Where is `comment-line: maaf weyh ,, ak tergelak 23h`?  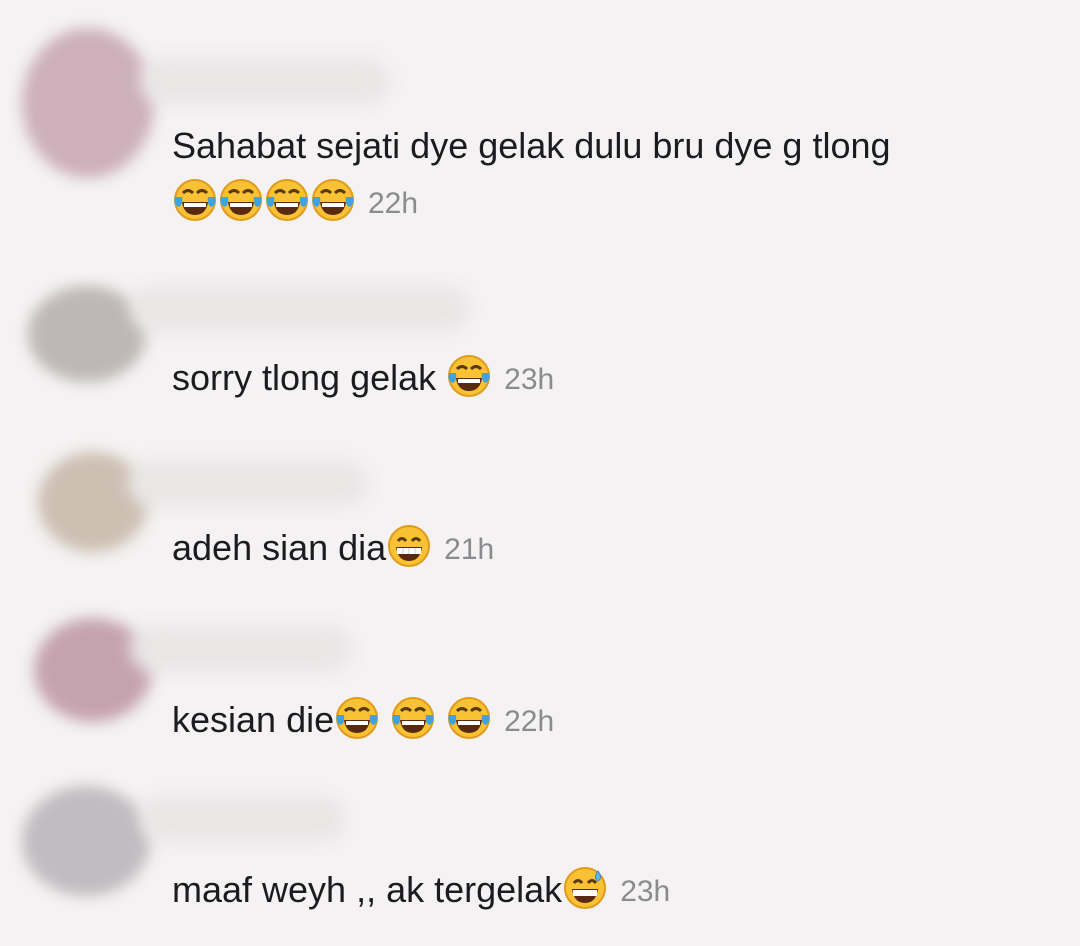 comment-line: maaf weyh ,, ak tergelak 23h is located at coordinates (421, 890).